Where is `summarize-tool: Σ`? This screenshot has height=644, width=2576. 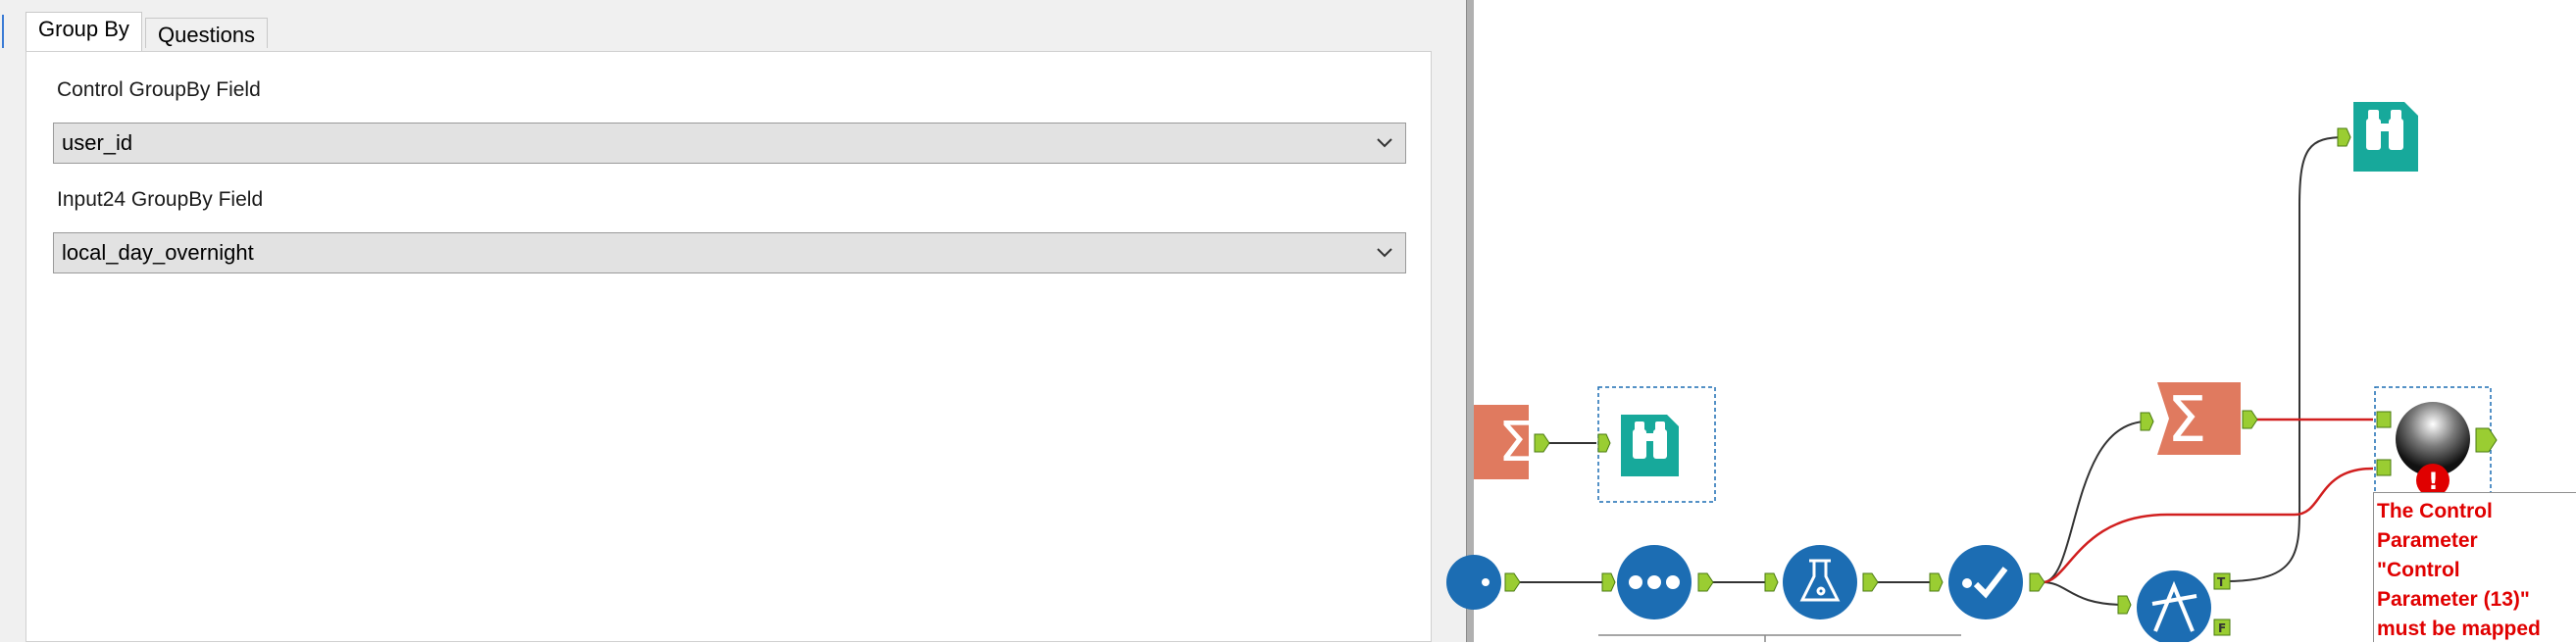 summarize-tool: Σ is located at coordinates (1512, 442).